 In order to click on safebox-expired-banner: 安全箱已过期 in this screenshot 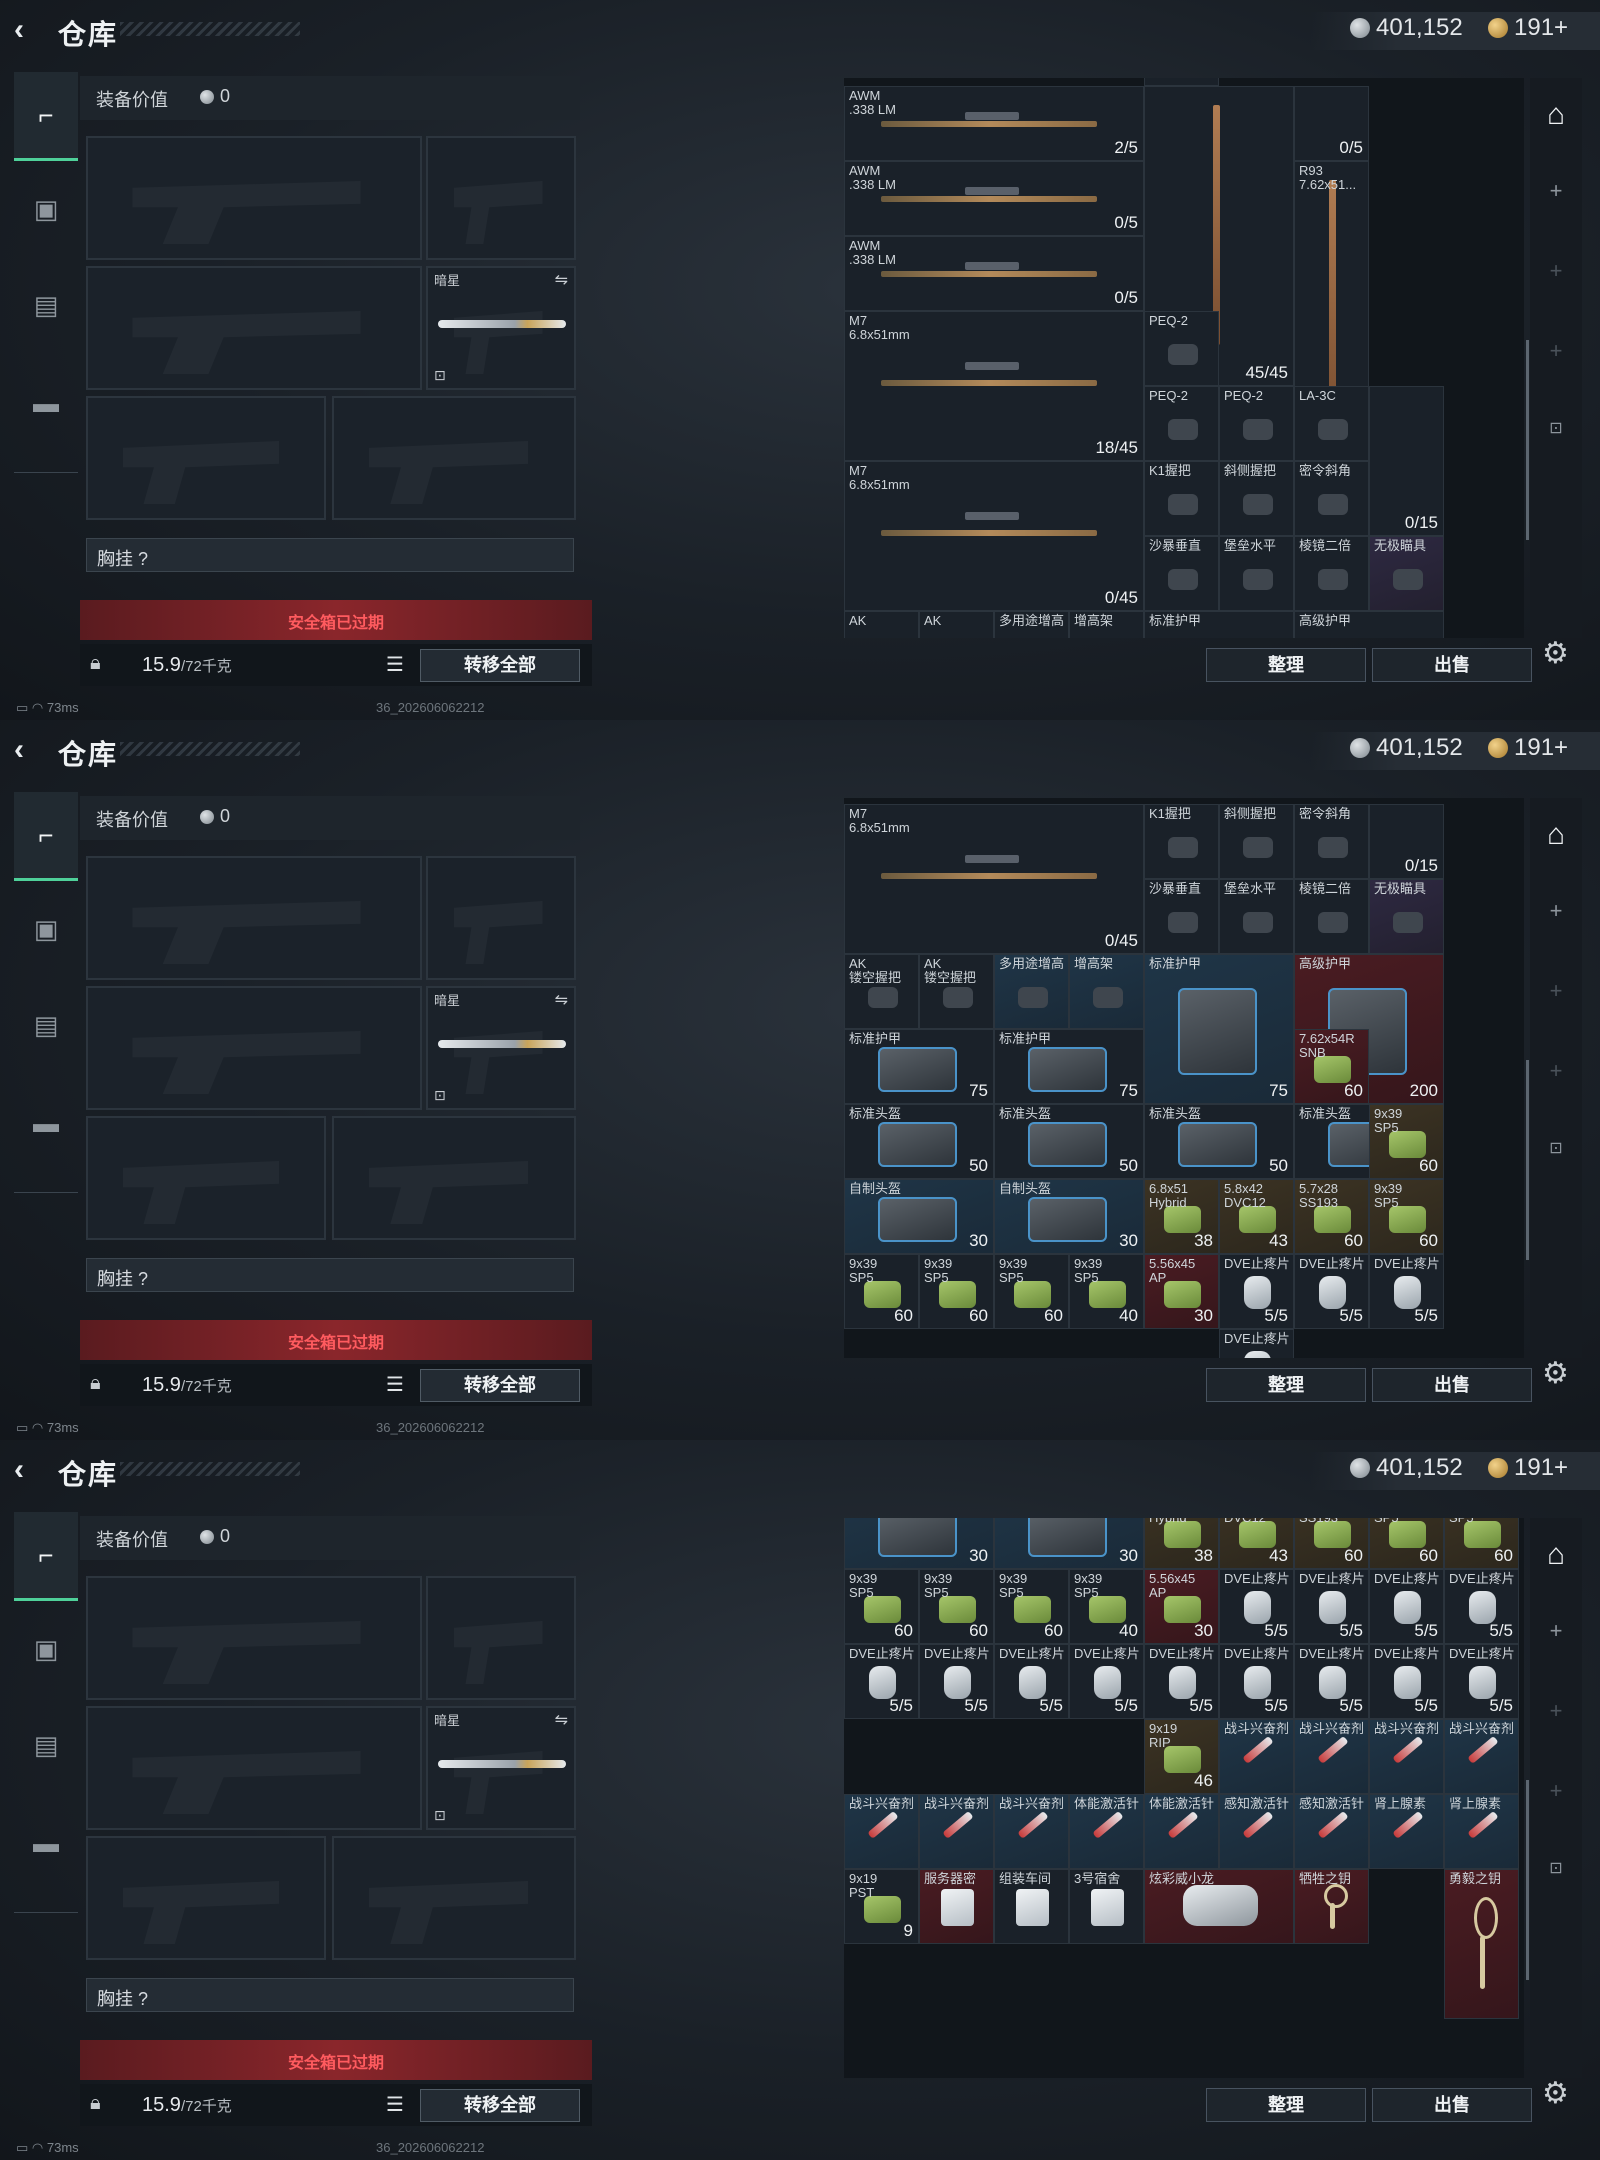, I will do `click(336, 2060)`.